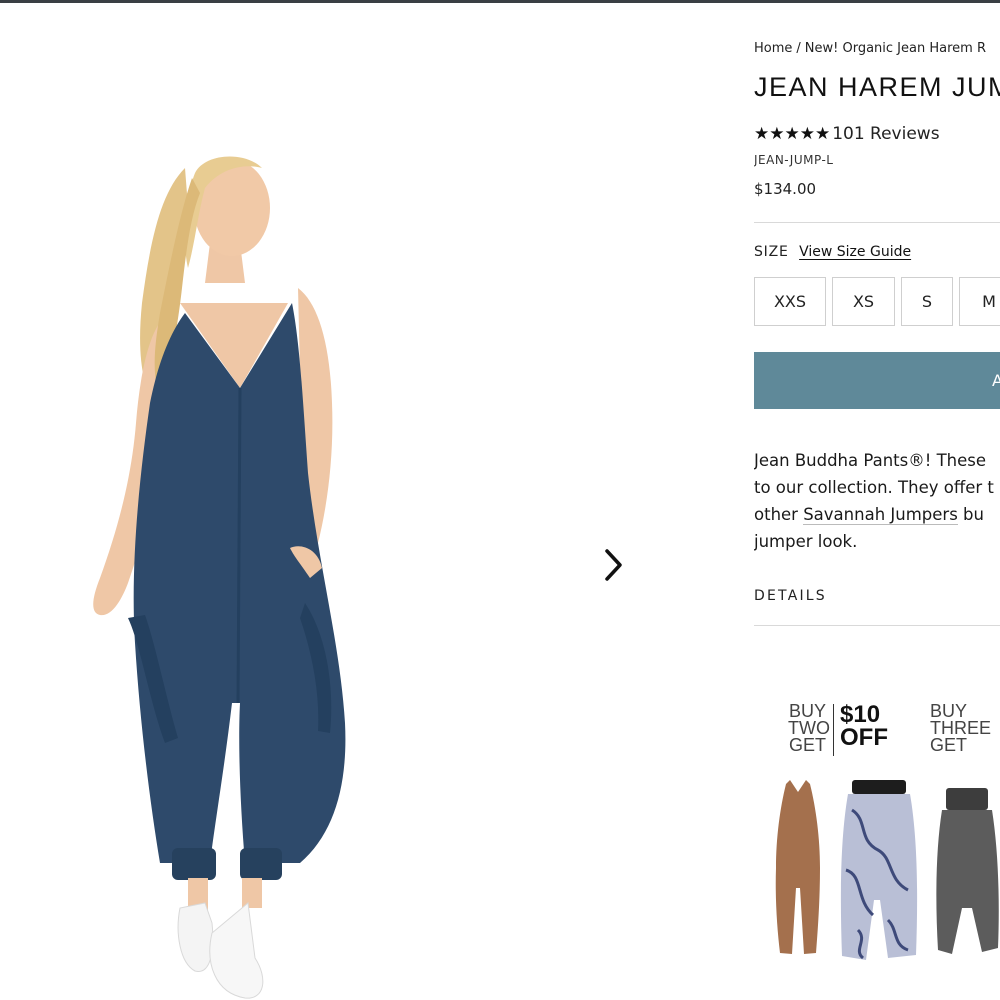  I want to click on promo-offer1-text: BUY TWO GET, so click(809, 728).